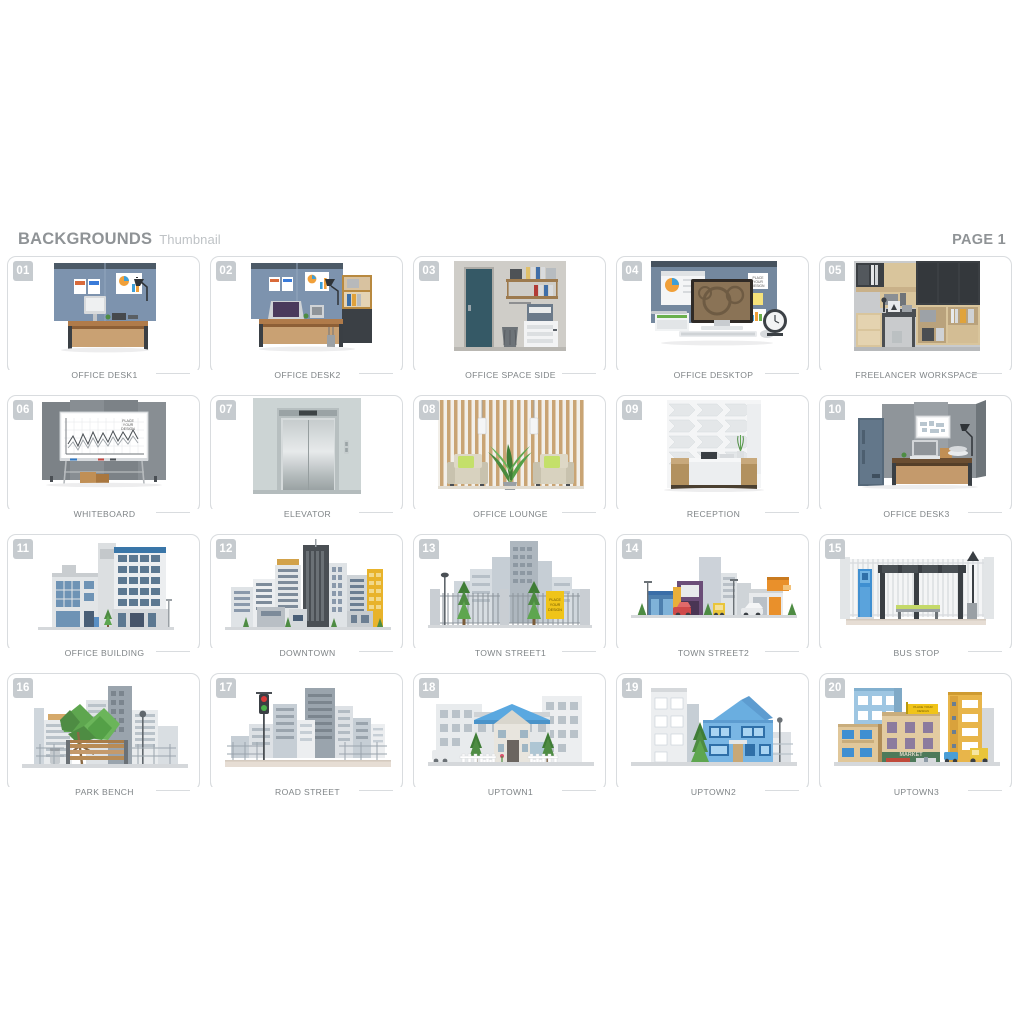 The height and width of the screenshot is (1024, 1024). I want to click on thumbnail-caption: UPTOWN1, so click(510, 792).